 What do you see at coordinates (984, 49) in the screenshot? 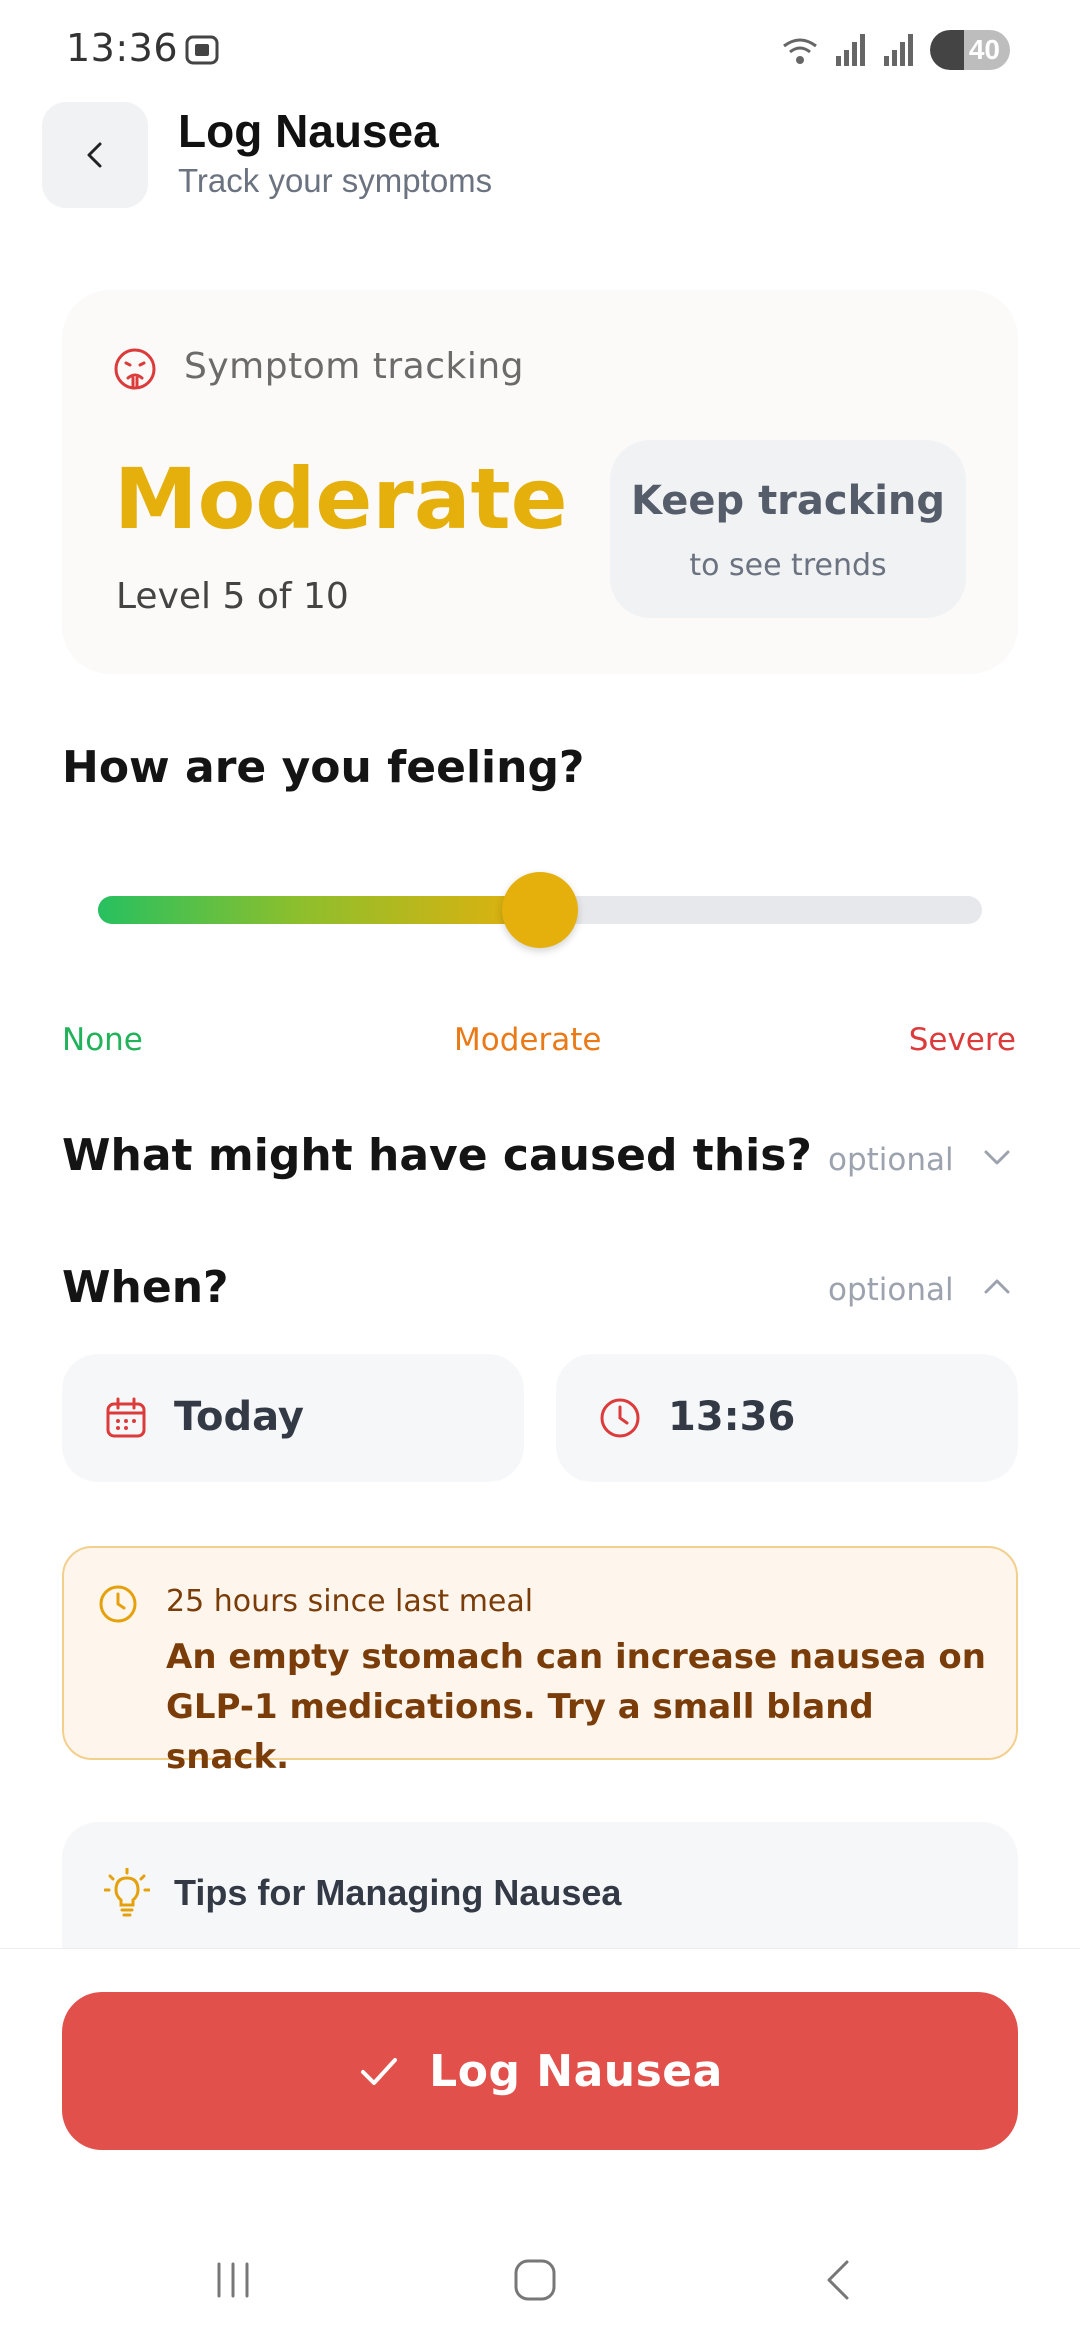
I see `battery-level: 40` at bounding box center [984, 49].